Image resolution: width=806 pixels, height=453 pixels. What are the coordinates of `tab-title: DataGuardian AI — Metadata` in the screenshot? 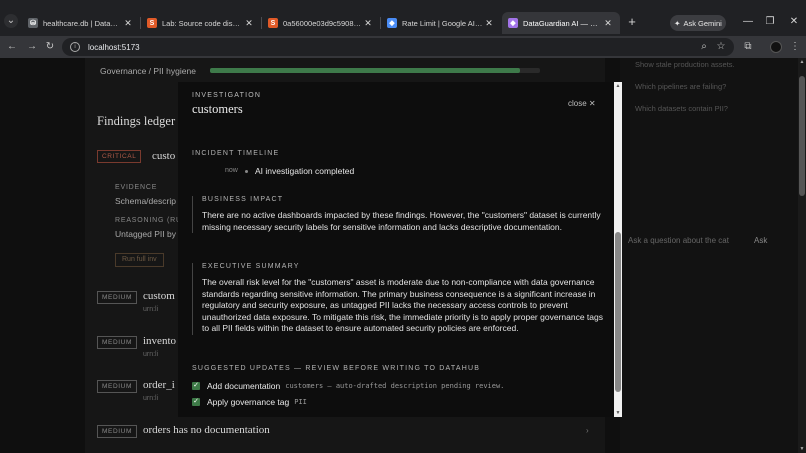 It's located at (562, 23).